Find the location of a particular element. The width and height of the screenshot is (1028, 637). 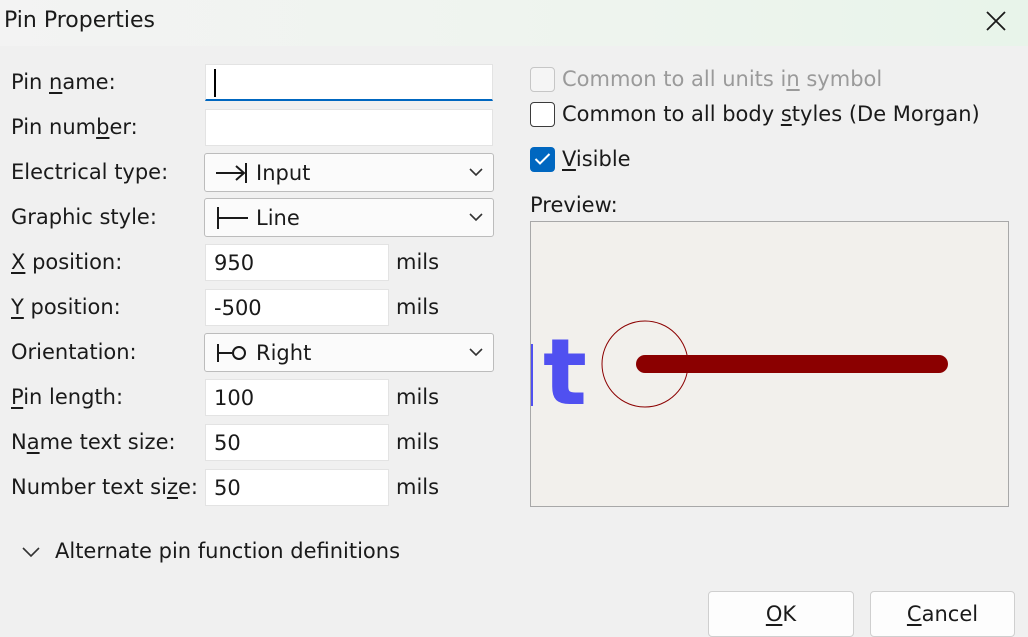

cancel-button: Cancel is located at coordinates (942, 614).